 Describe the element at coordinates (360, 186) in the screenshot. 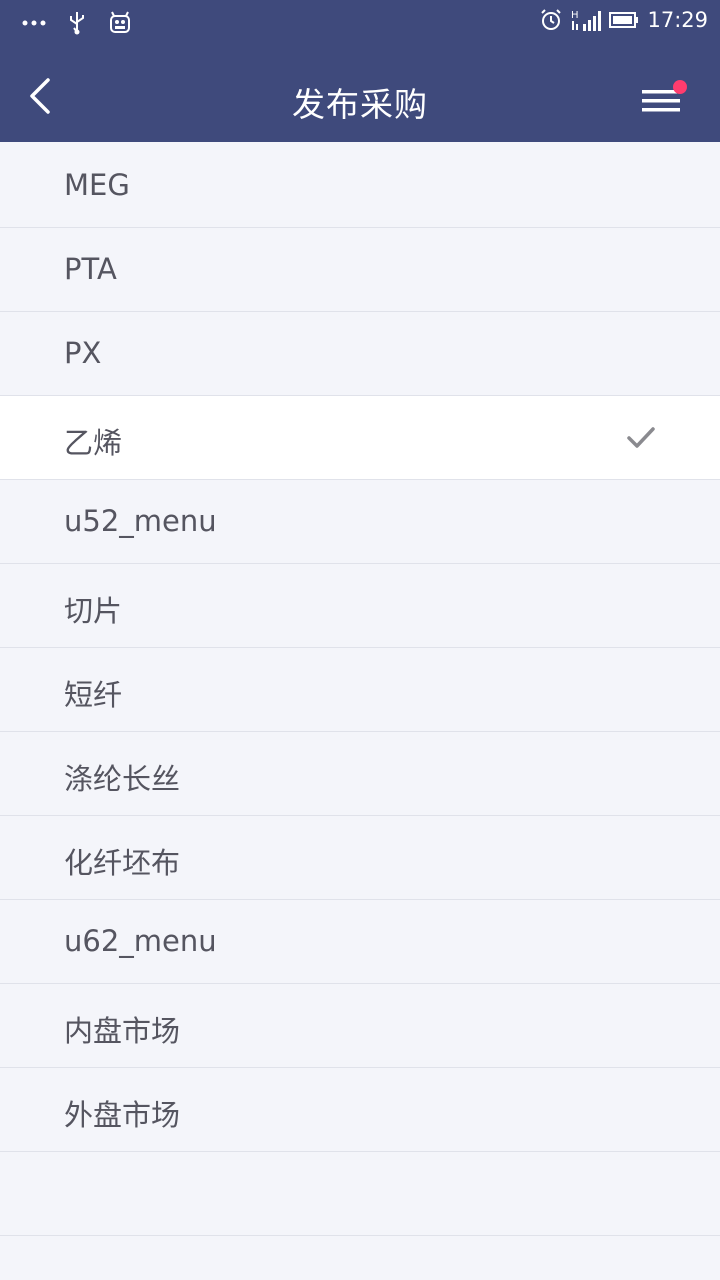

I see `list-item-meg: MEG` at that location.